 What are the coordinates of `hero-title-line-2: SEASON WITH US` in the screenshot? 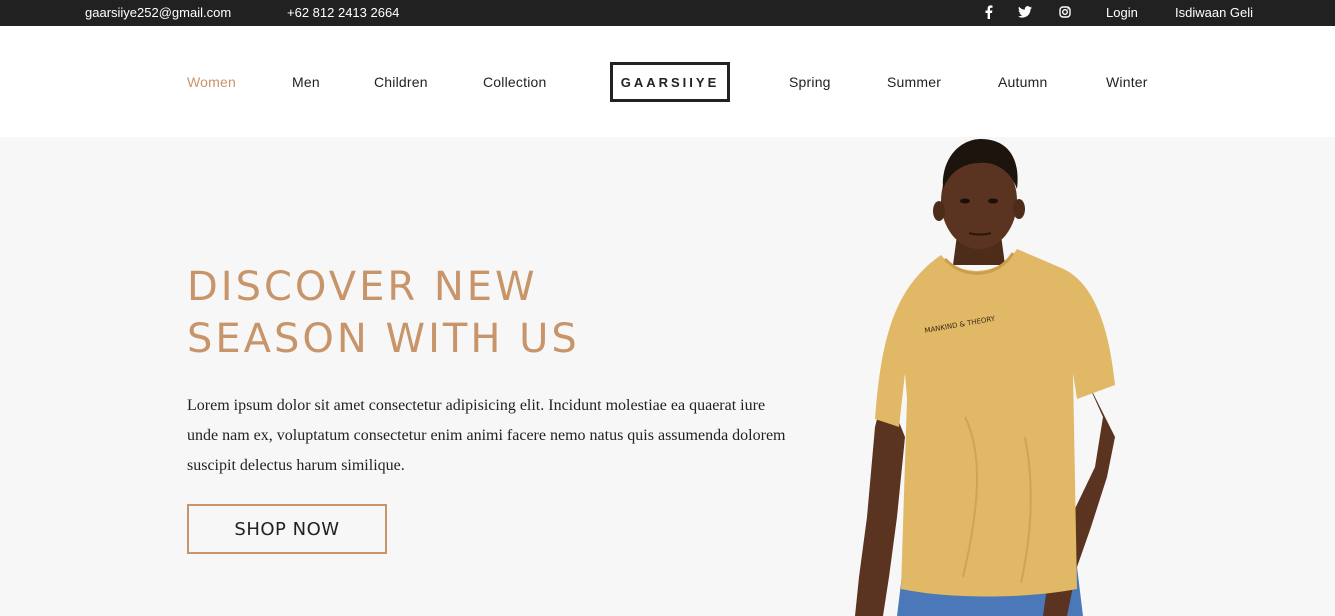 It's located at (383, 339).